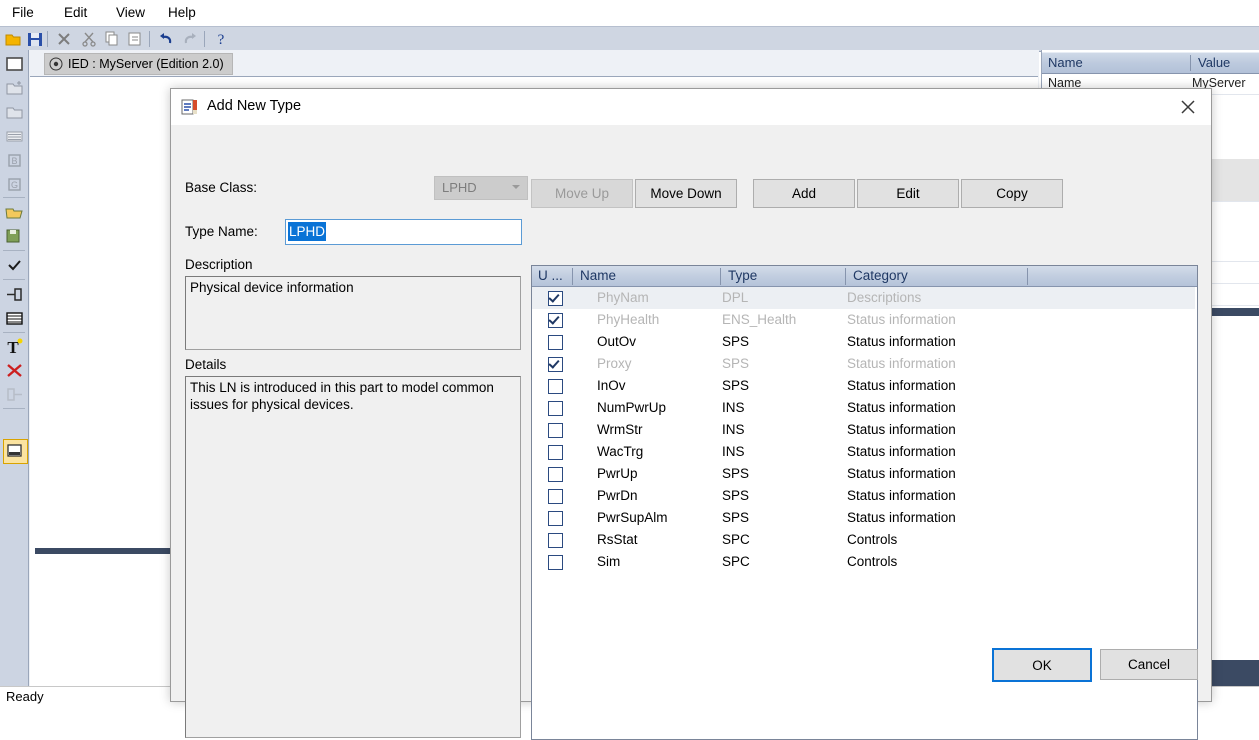 The width and height of the screenshot is (1259, 740). Describe the element at coordinates (403, 232) in the screenshot. I see `type-name-input: LPHD` at that location.